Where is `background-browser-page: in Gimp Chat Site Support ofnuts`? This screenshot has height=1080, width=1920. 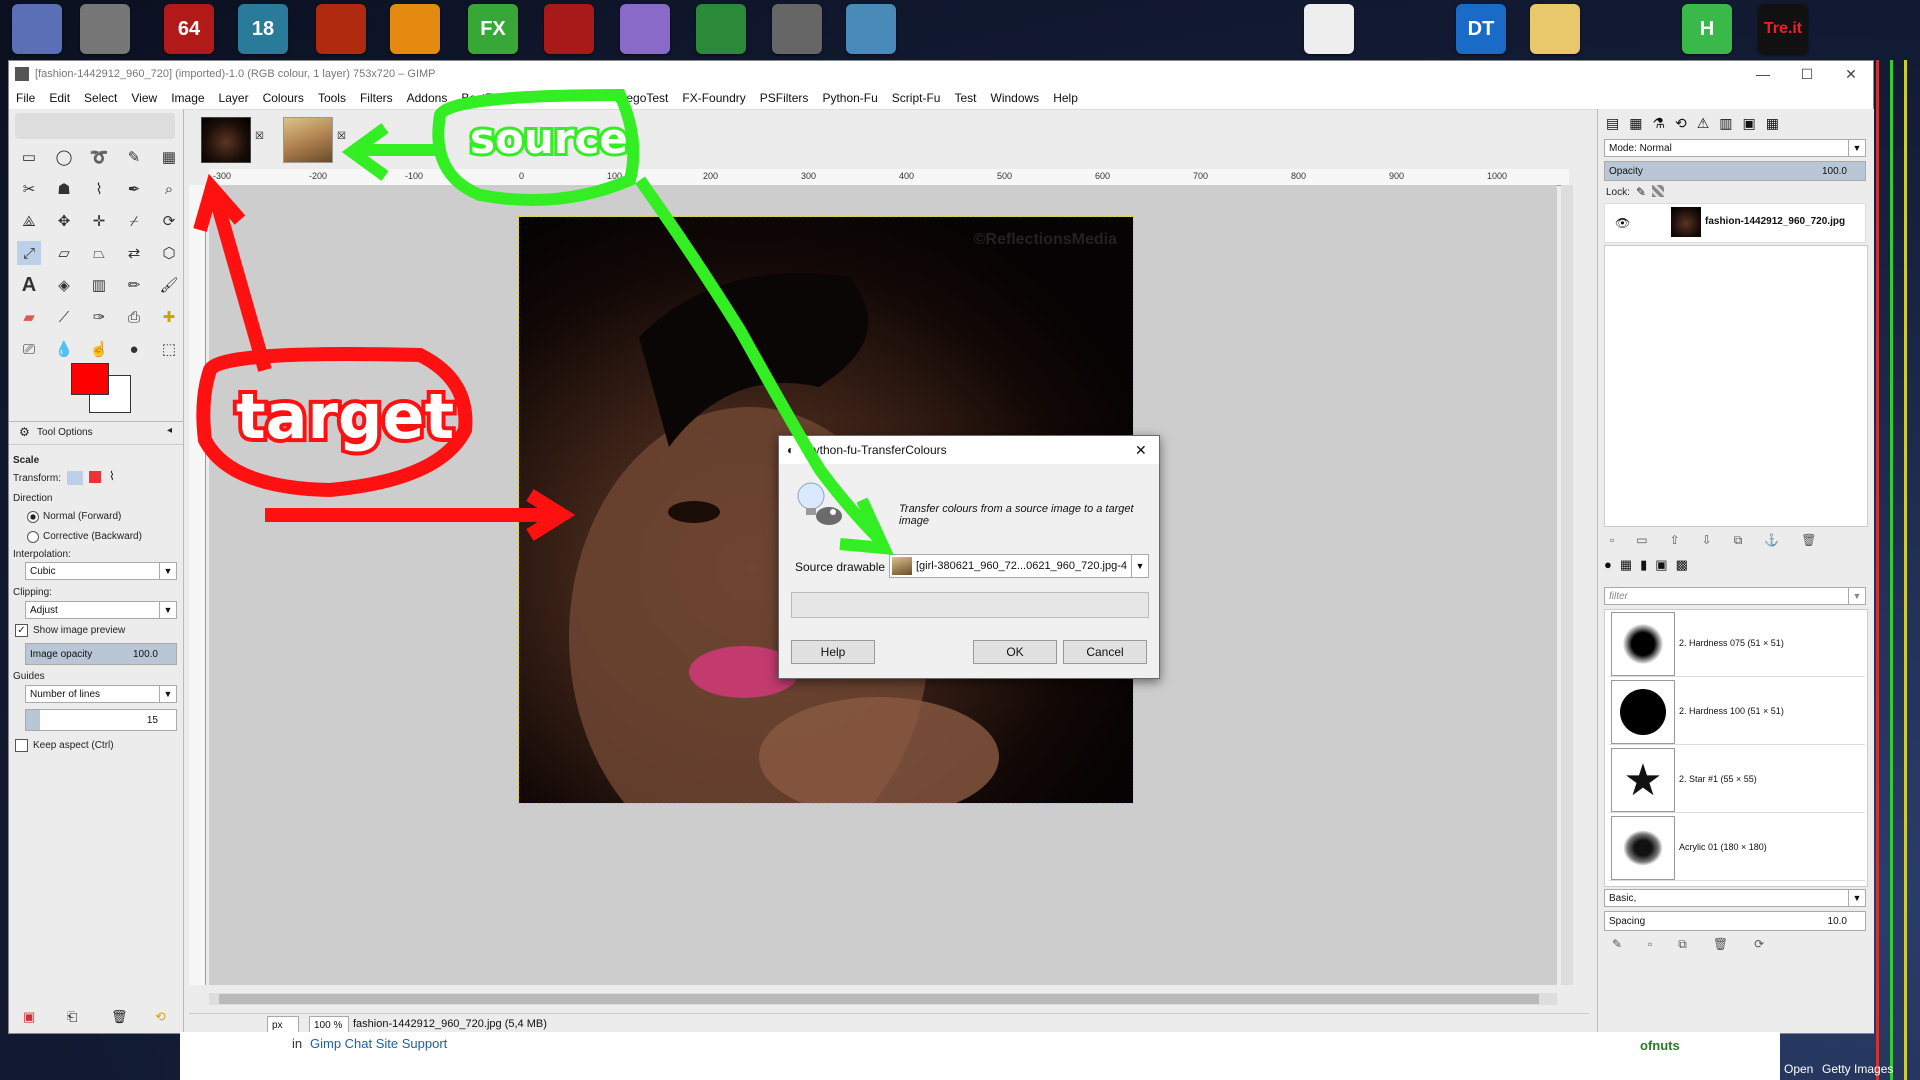 background-browser-page: in Gimp Chat Site Support ofnuts is located at coordinates (980, 1056).